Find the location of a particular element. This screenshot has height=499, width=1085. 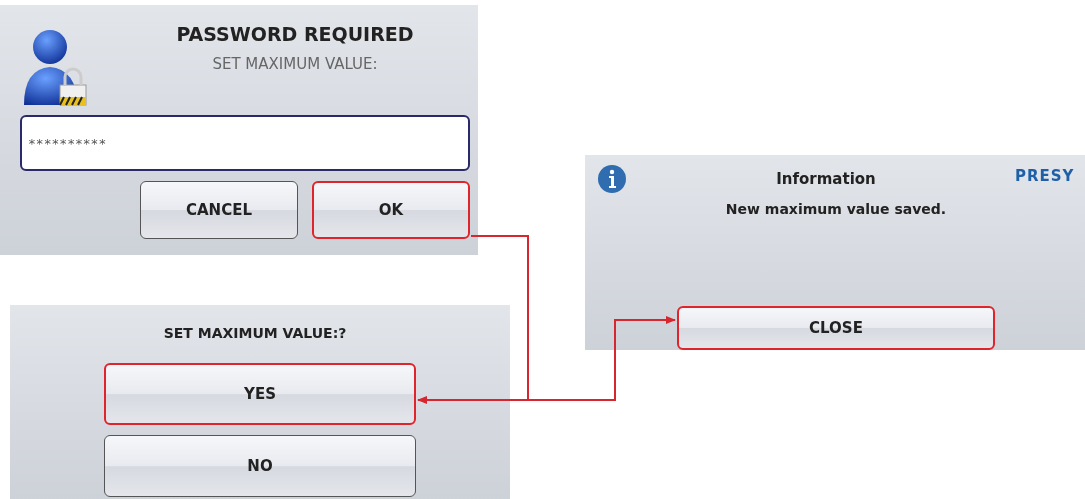

ok-button: OK is located at coordinates (391, 210).